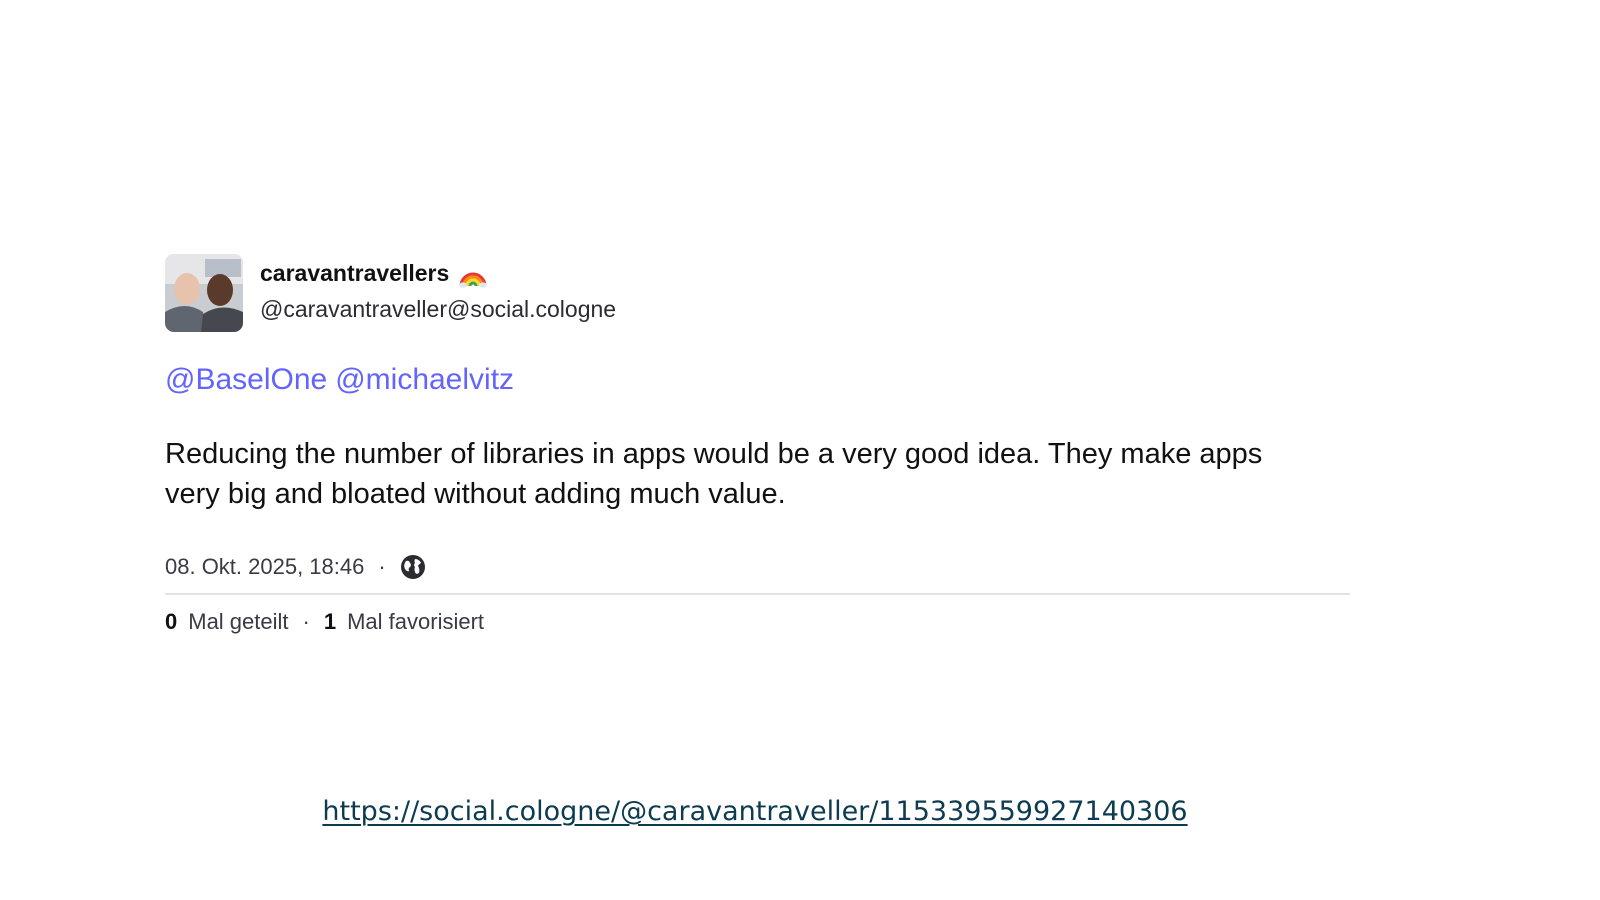 This screenshot has height=900, width=1600. What do you see at coordinates (424, 380) in the screenshot?
I see `mention-link-michaelvitz: @michaelvitz` at bounding box center [424, 380].